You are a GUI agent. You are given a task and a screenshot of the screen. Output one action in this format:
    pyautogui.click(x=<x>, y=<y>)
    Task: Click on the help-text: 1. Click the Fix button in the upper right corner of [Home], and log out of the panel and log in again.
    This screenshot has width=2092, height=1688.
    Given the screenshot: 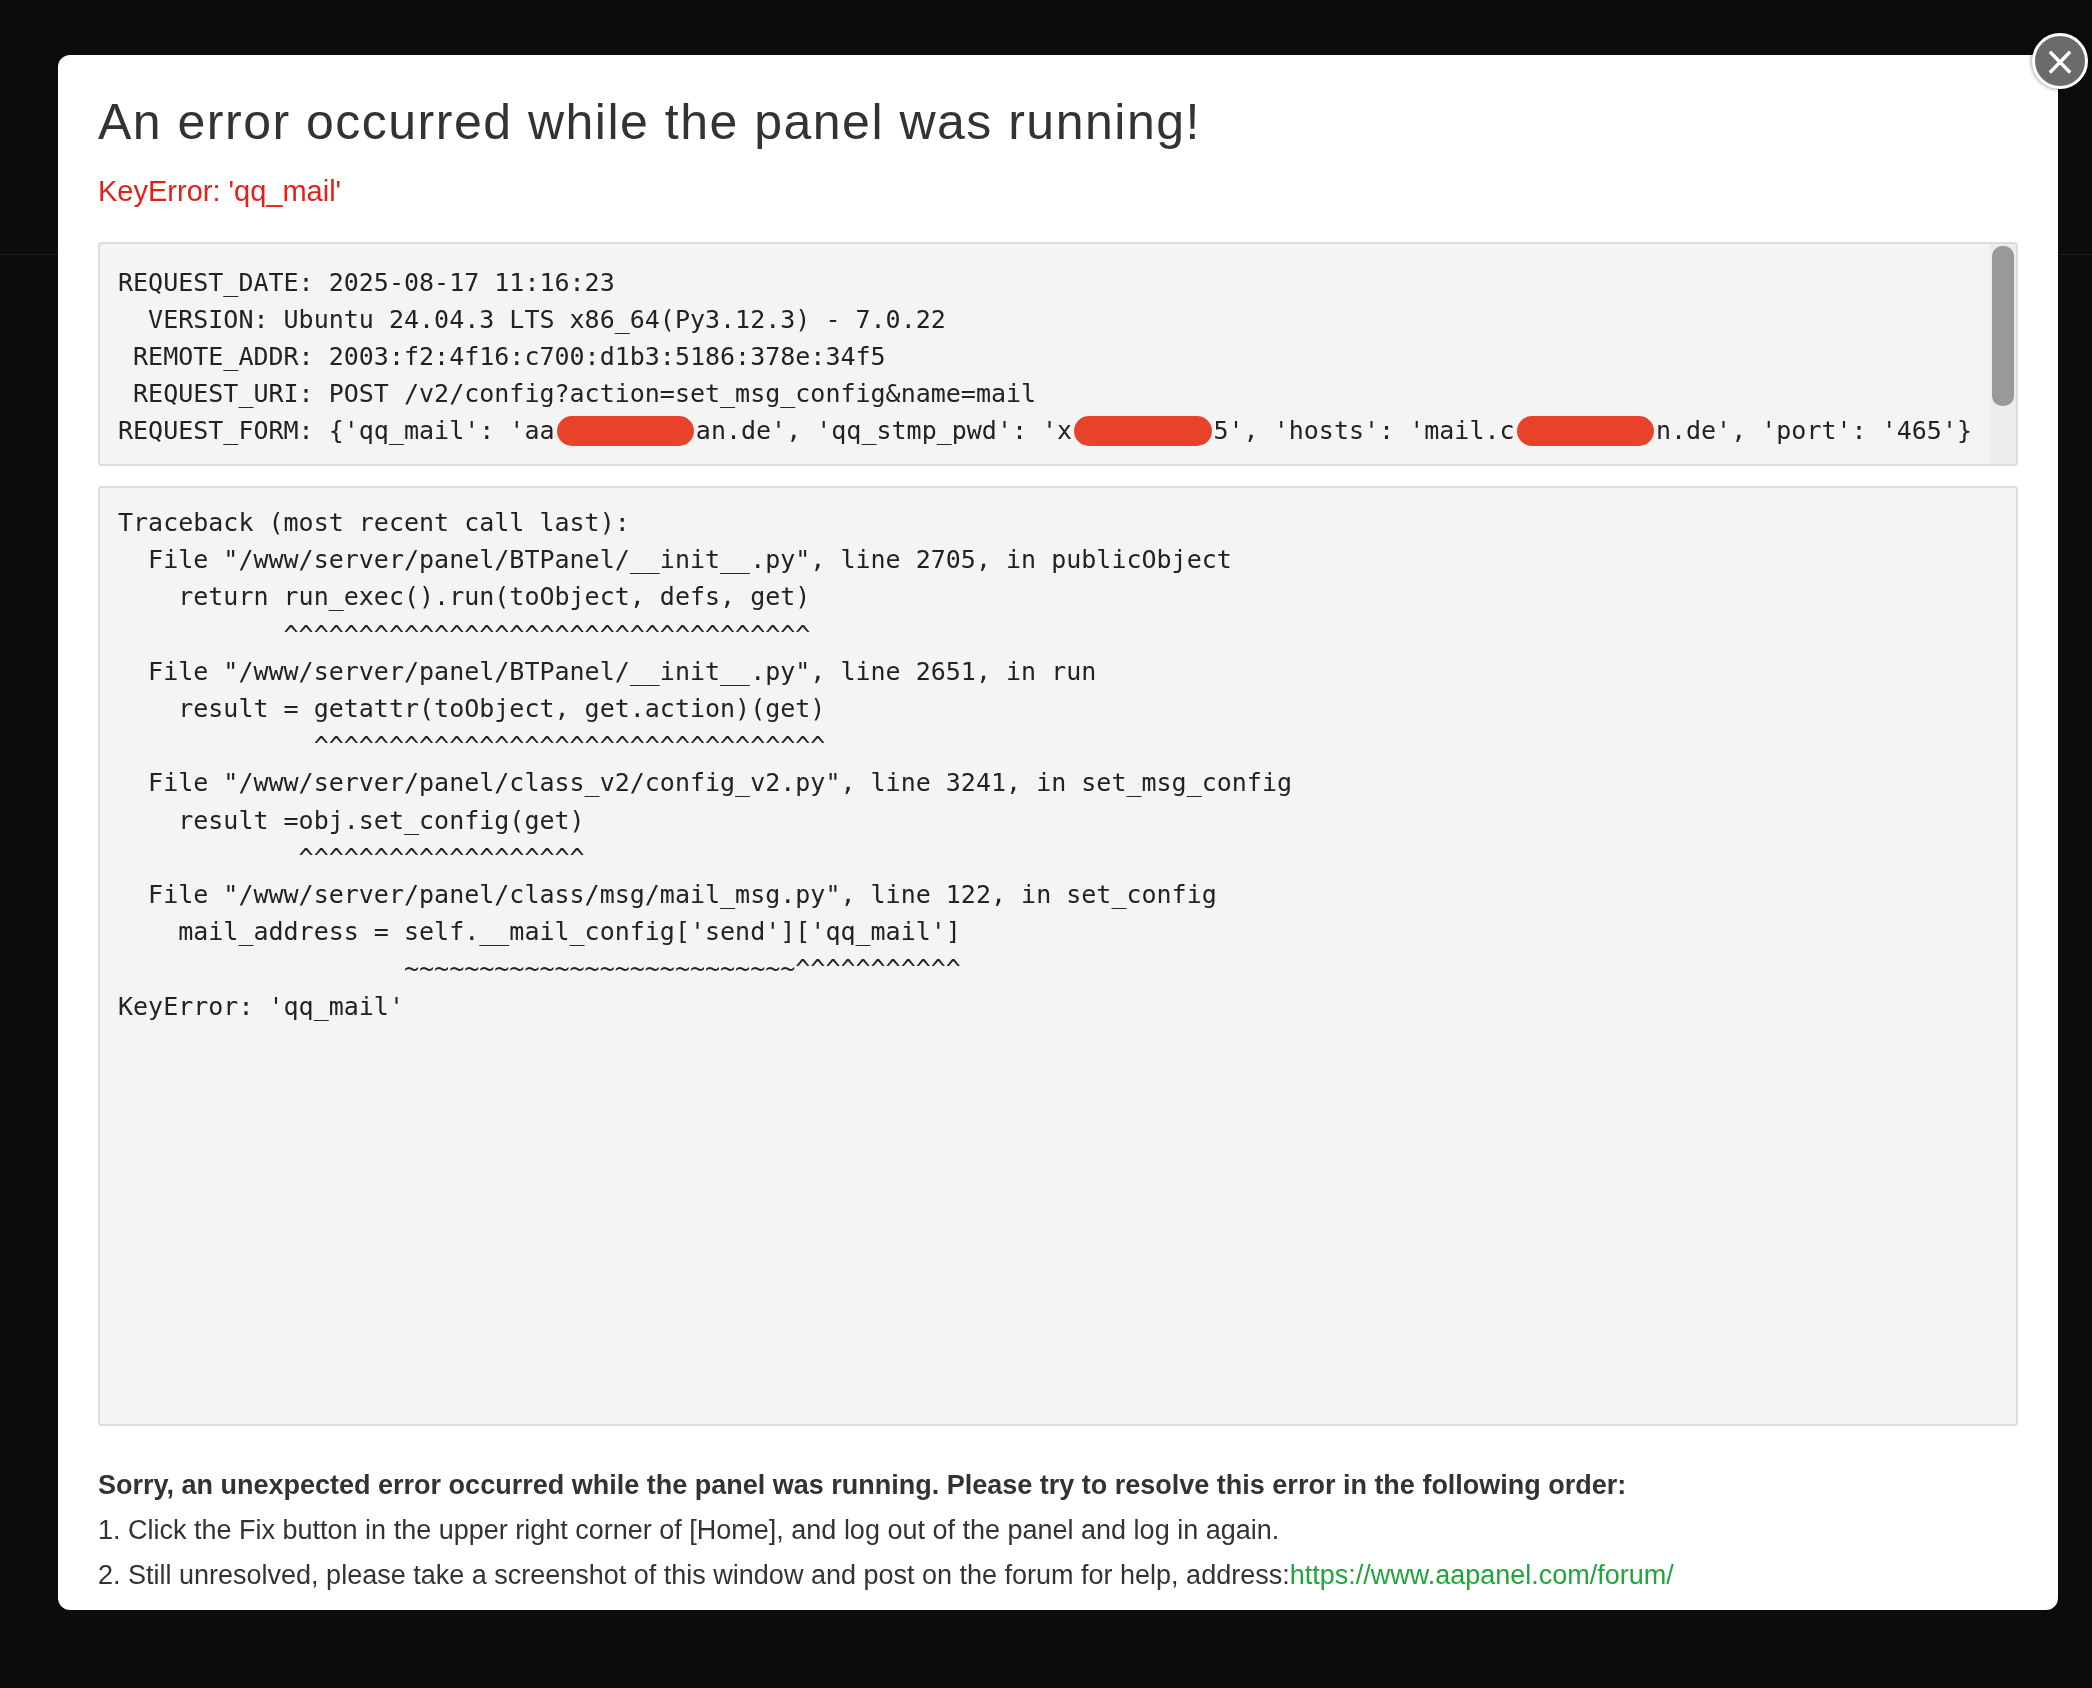 What is the action you would take?
    pyautogui.click(x=689, y=1530)
    